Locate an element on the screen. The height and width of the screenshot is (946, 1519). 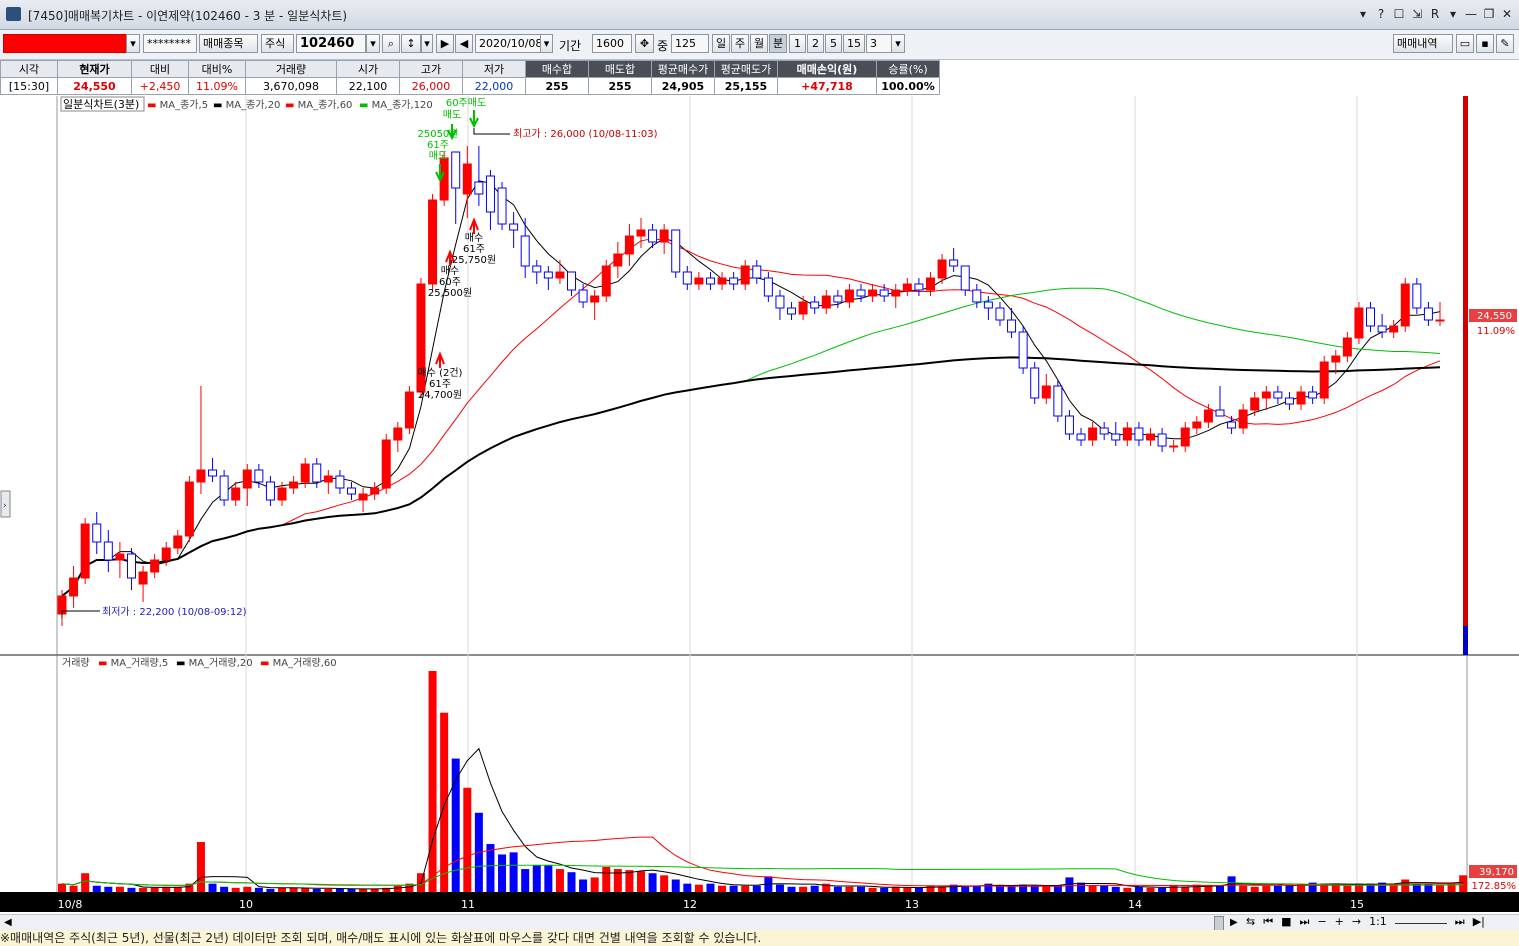
auto-icon: ⇆ is located at coordinates (1250, 922).